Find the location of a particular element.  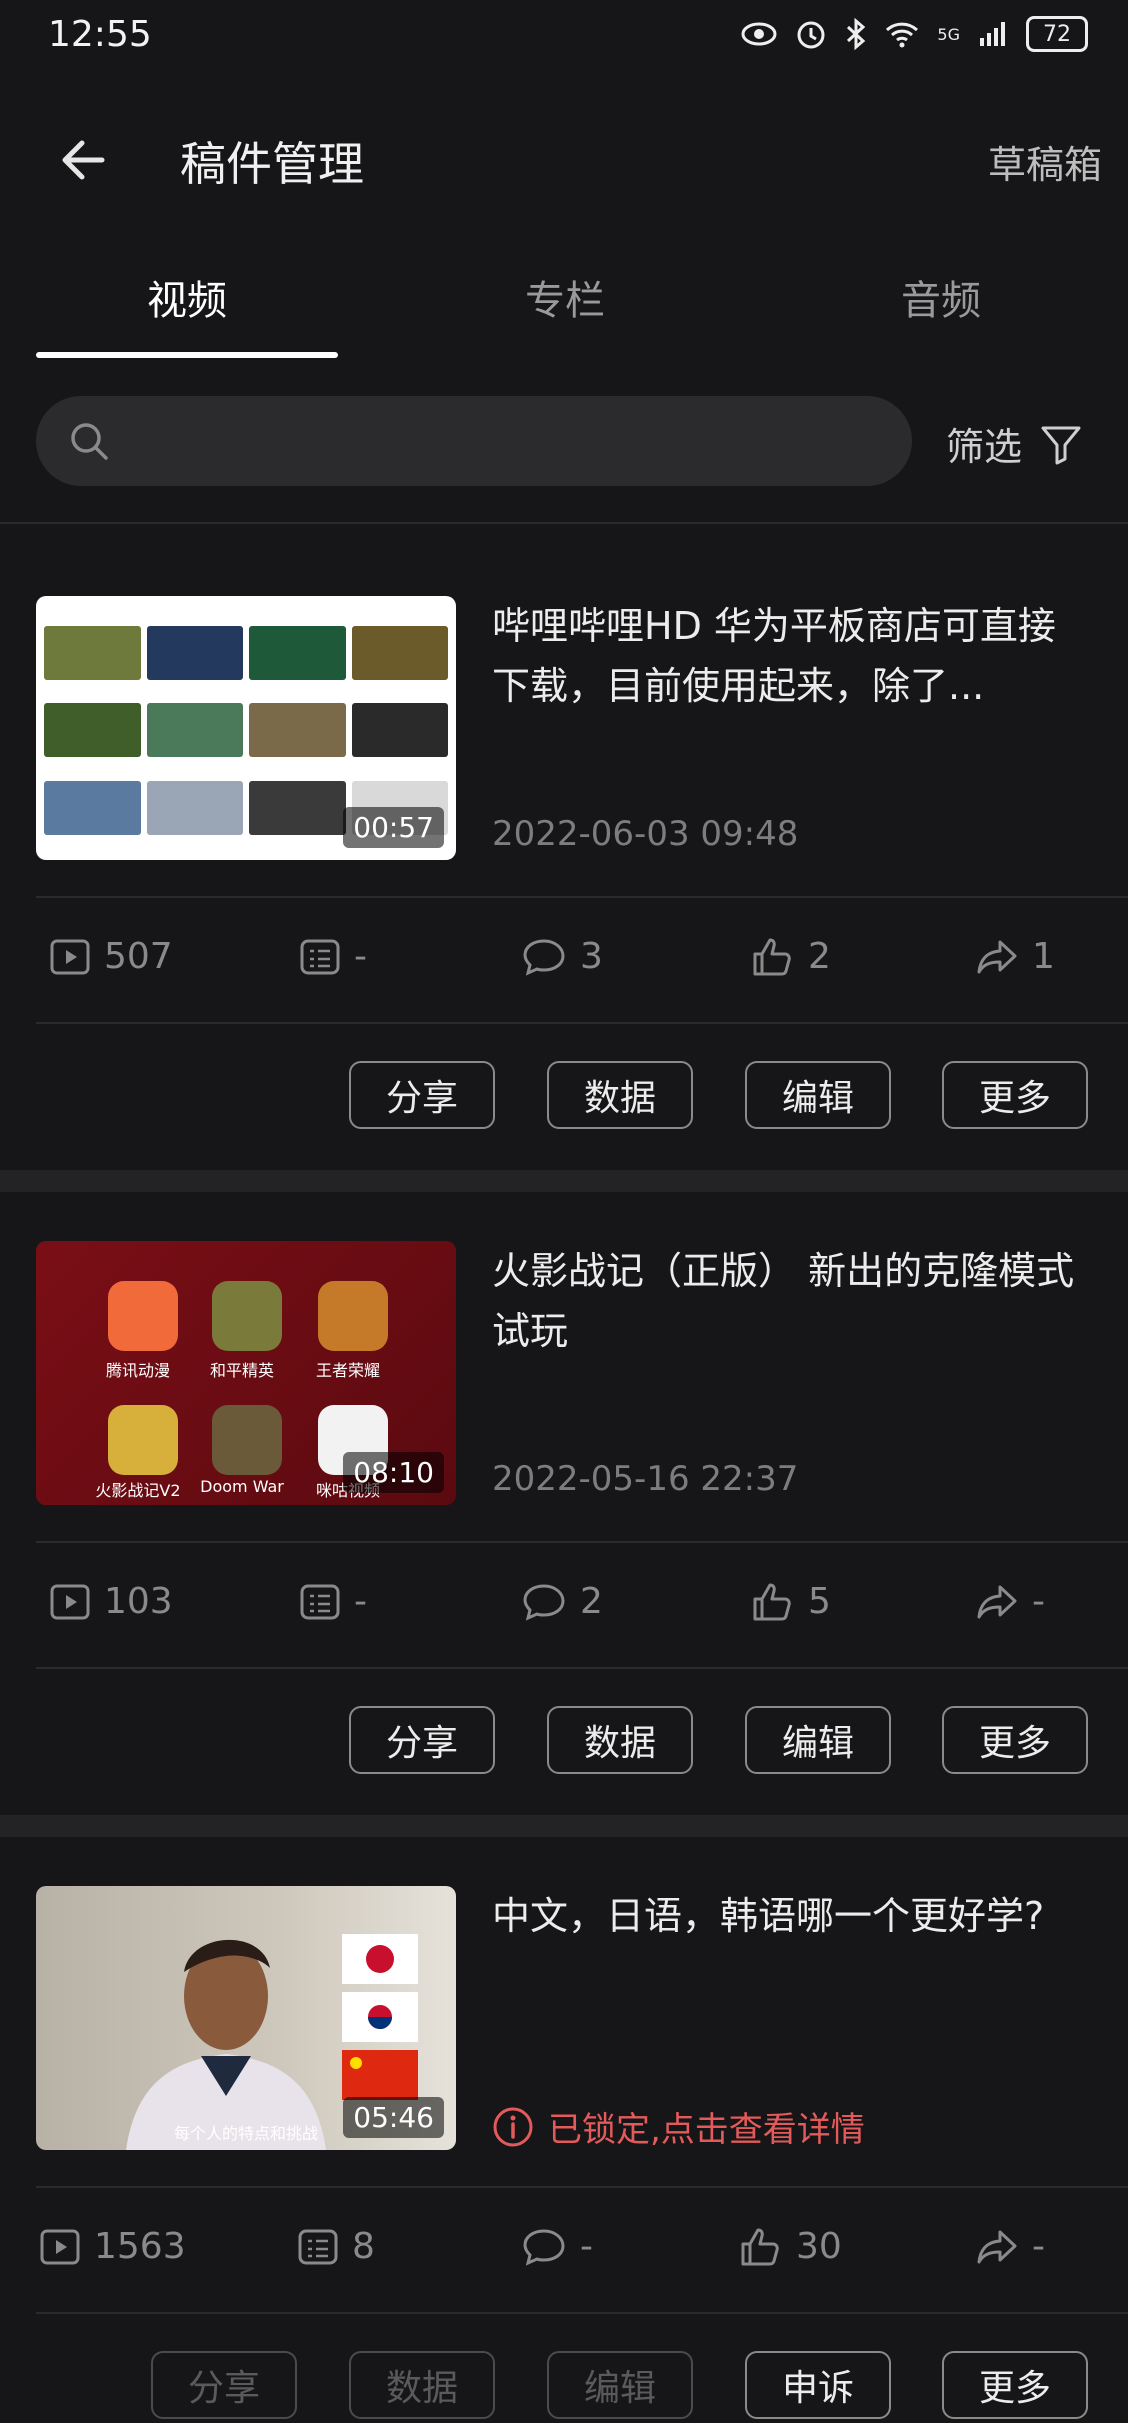

bluetooth-icon is located at coordinates (856, 34).